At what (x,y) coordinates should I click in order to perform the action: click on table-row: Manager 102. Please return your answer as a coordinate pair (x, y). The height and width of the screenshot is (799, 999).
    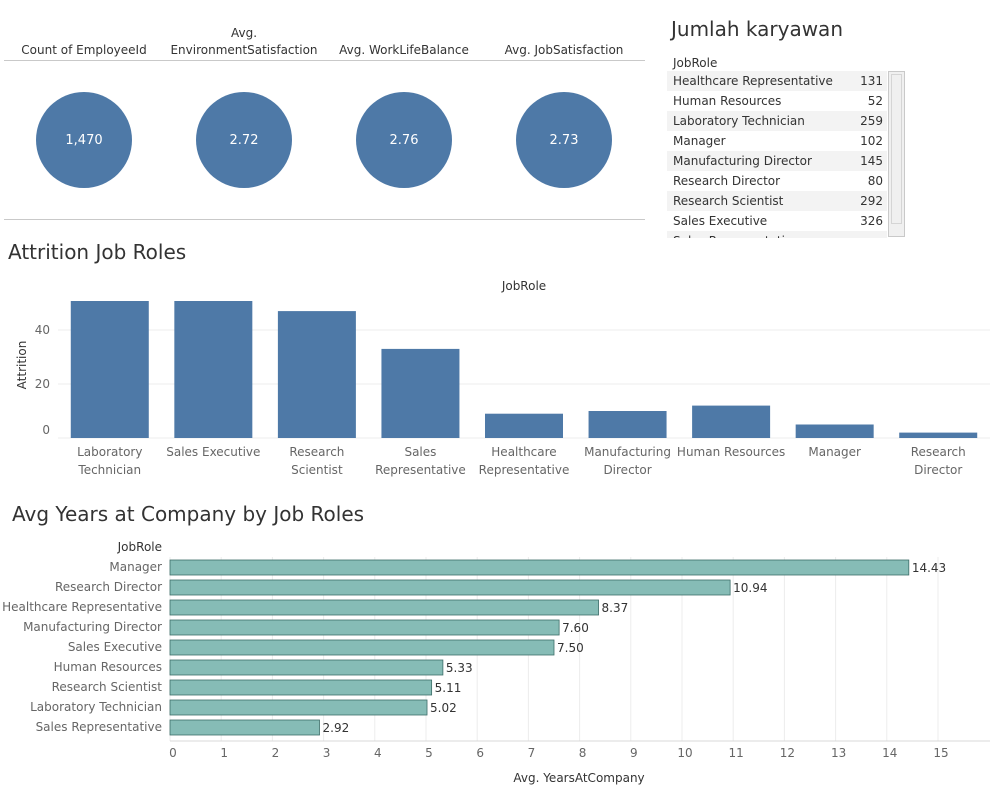
    Looking at the image, I should click on (777, 141).